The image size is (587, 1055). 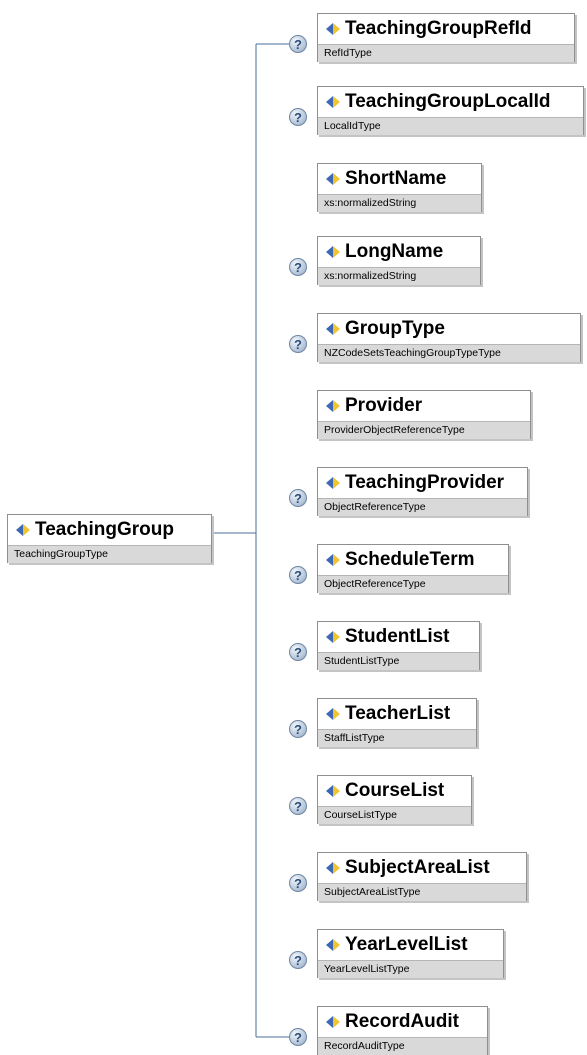 I want to click on child-element-title: Provider, so click(x=424, y=406).